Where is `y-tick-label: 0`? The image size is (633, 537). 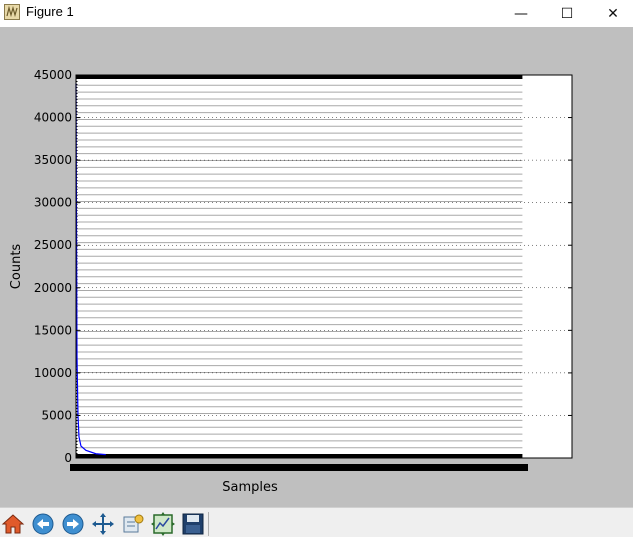
y-tick-label: 0 is located at coordinates (68, 458).